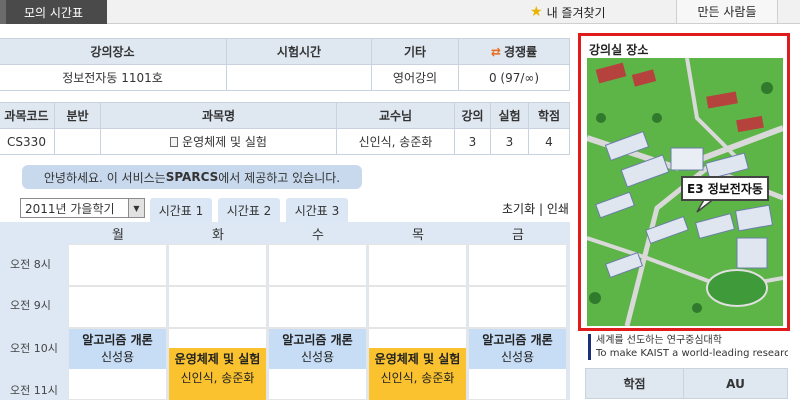 This screenshot has width=800, height=400. What do you see at coordinates (317, 349) in the screenshot?
I see `course-block-algorithms-wed: 알고리즘 개론 신성용` at bounding box center [317, 349].